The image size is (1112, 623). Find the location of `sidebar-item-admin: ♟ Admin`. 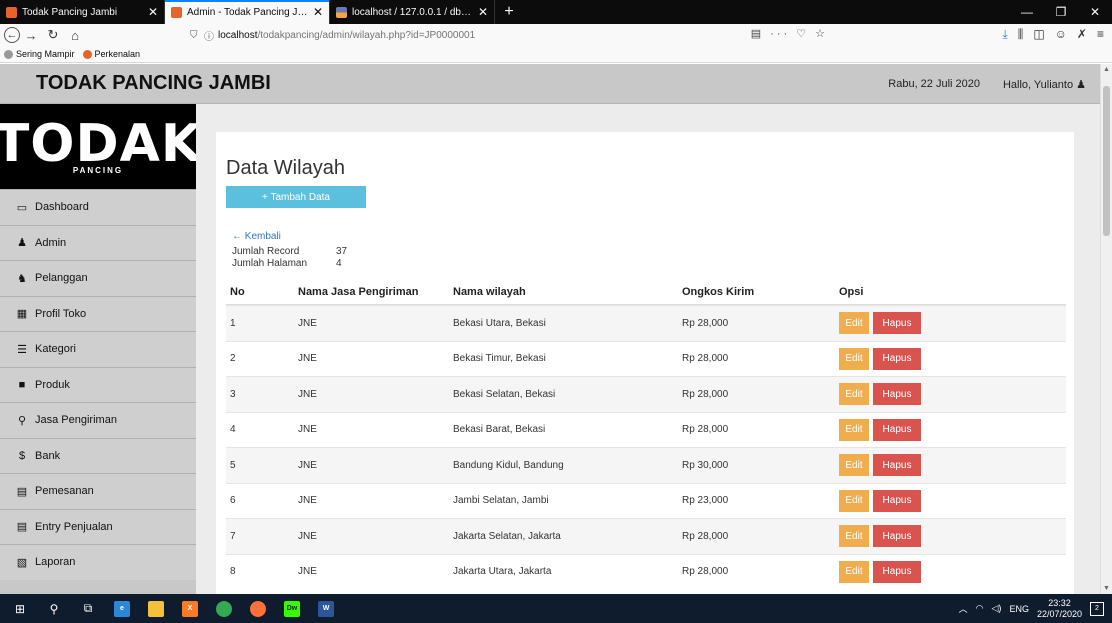

sidebar-item-admin: ♟ Admin is located at coordinates (98, 242).